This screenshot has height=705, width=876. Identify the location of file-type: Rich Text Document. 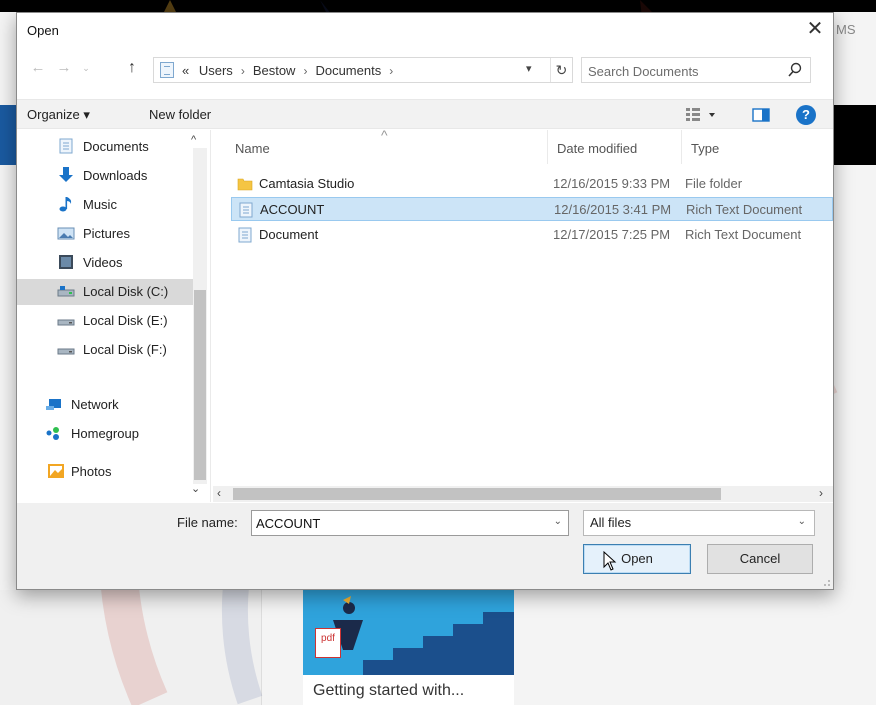
(744, 209).